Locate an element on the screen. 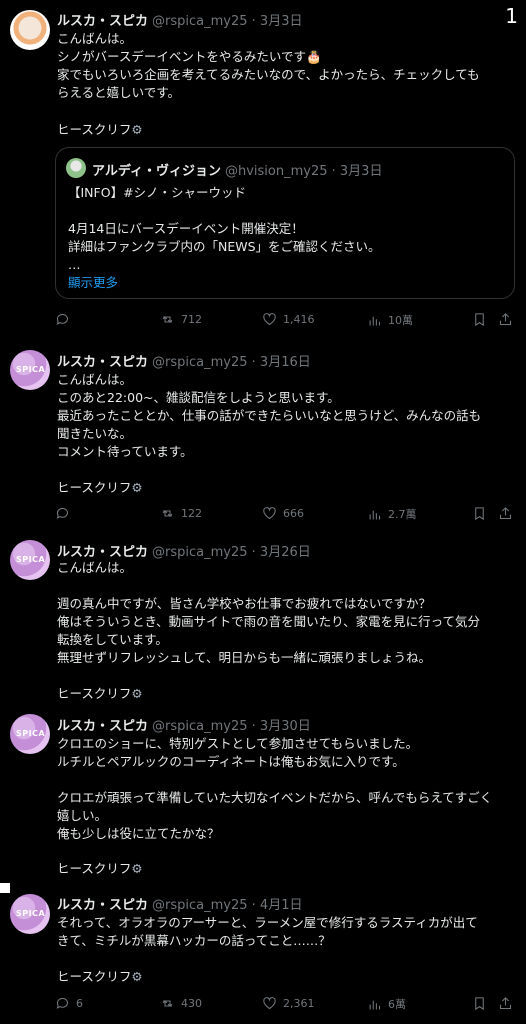  author-handle: @rspica_my25 · 4月1日 is located at coordinates (227, 905).